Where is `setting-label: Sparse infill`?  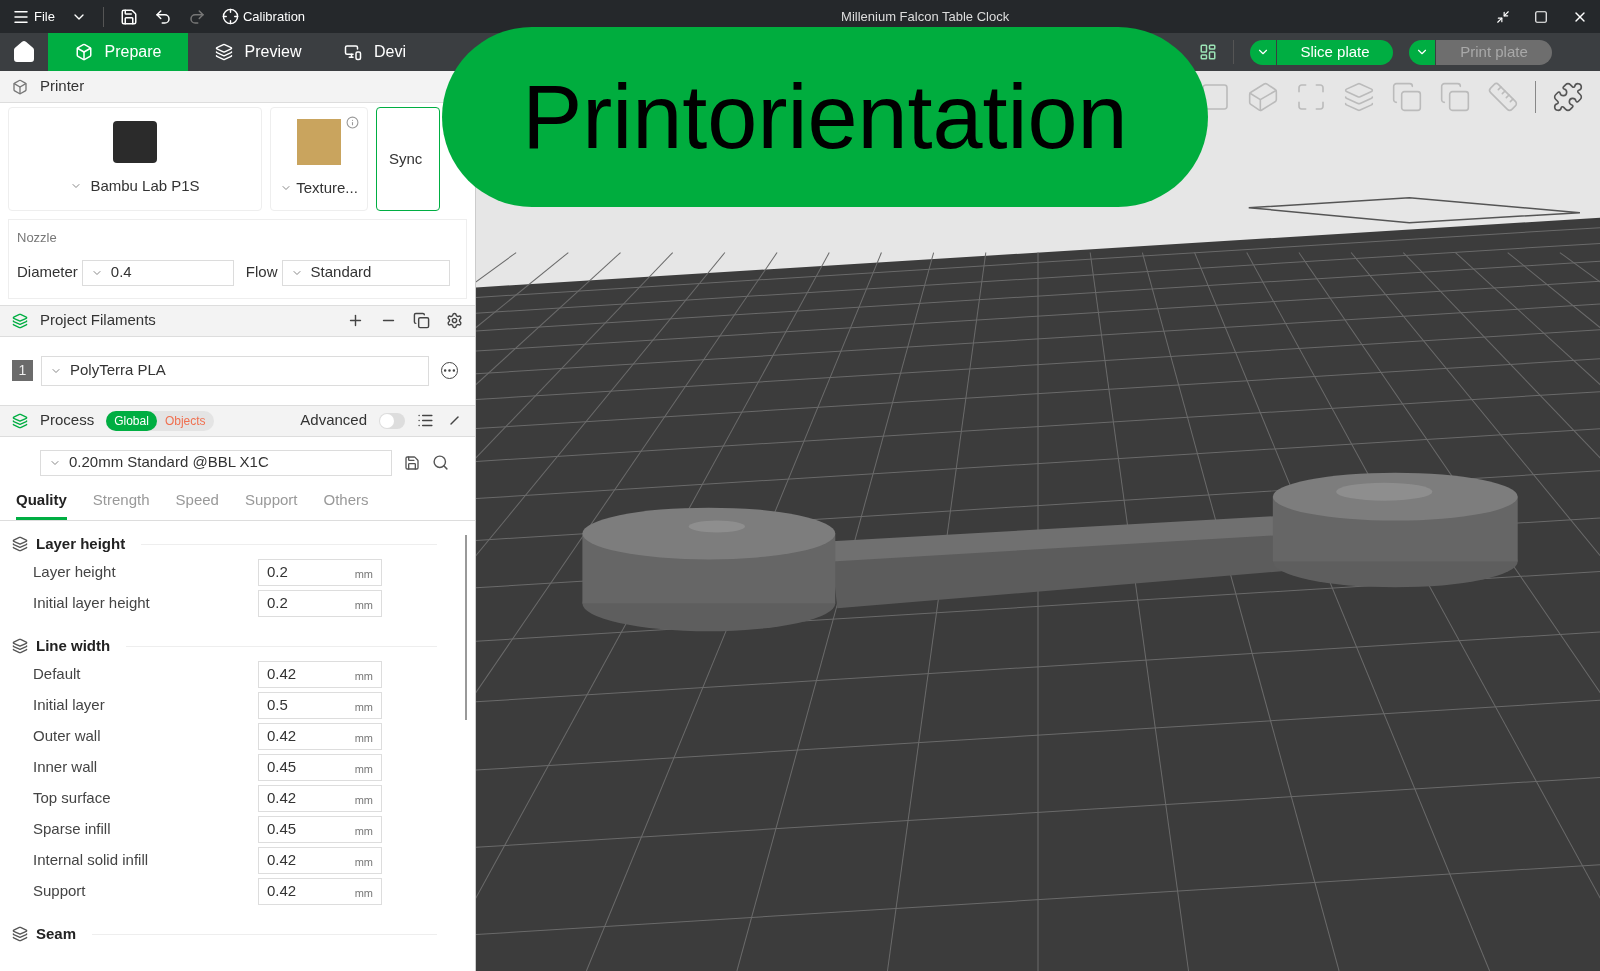
setting-label: Sparse infill is located at coordinates (72, 829).